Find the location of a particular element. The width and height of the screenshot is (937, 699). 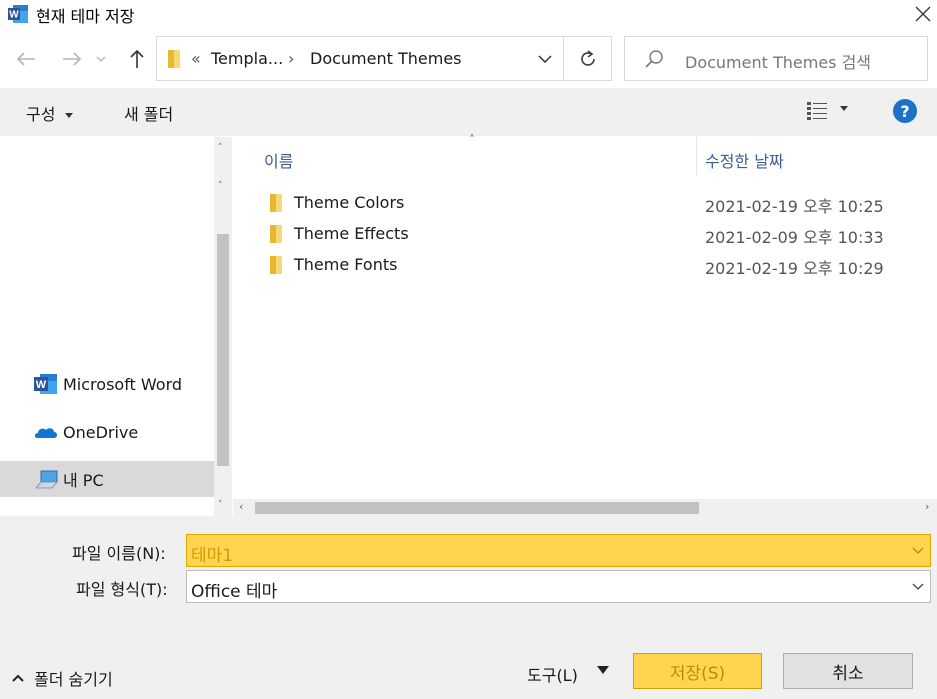

column-header-date: 수정한 날짜 is located at coordinates (744, 160).